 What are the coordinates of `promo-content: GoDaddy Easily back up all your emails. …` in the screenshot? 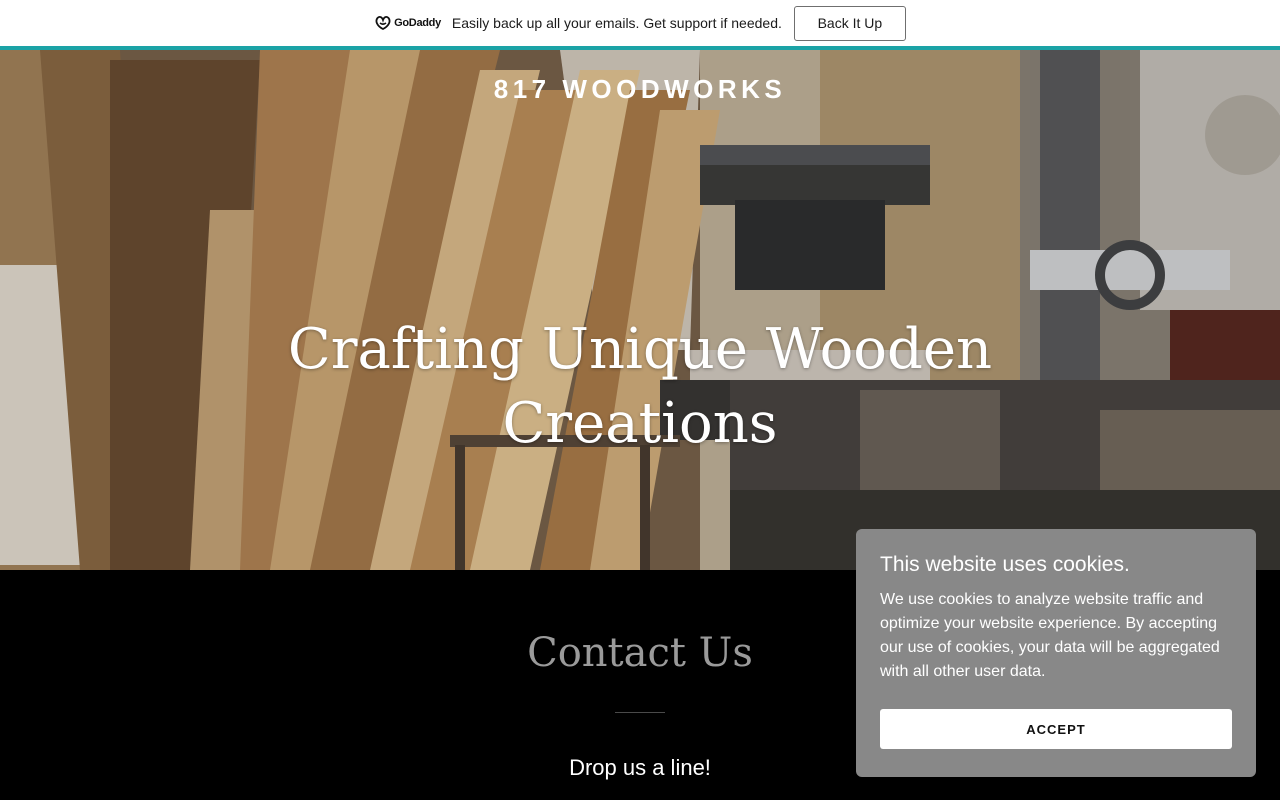 It's located at (640, 23).